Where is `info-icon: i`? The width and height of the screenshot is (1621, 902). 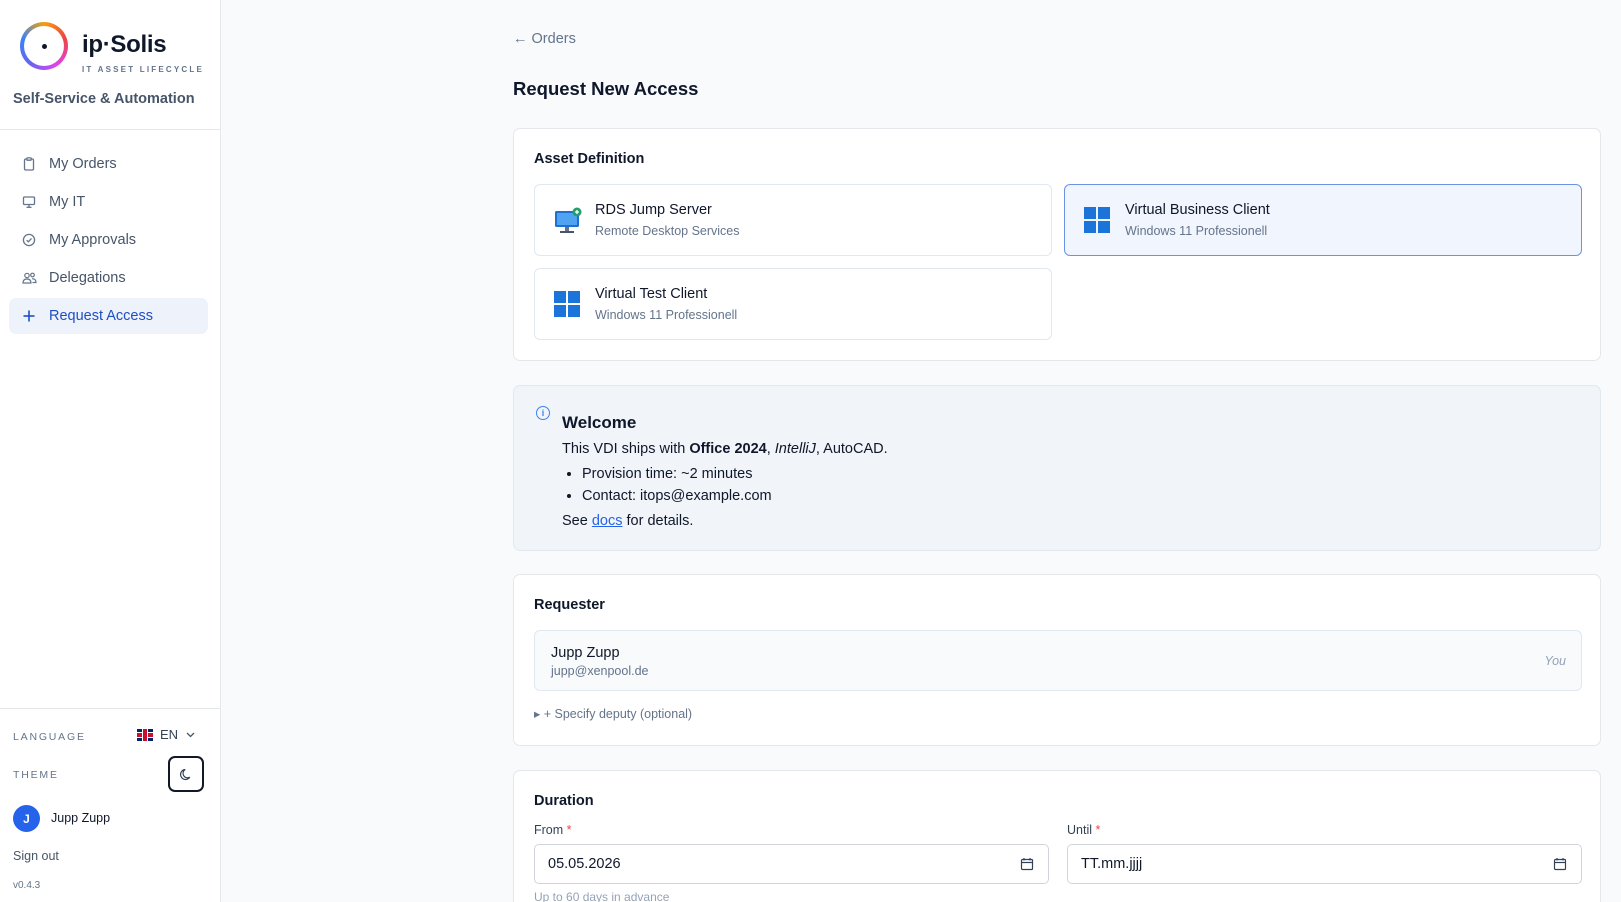
info-icon: i is located at coordinates (543, 413).